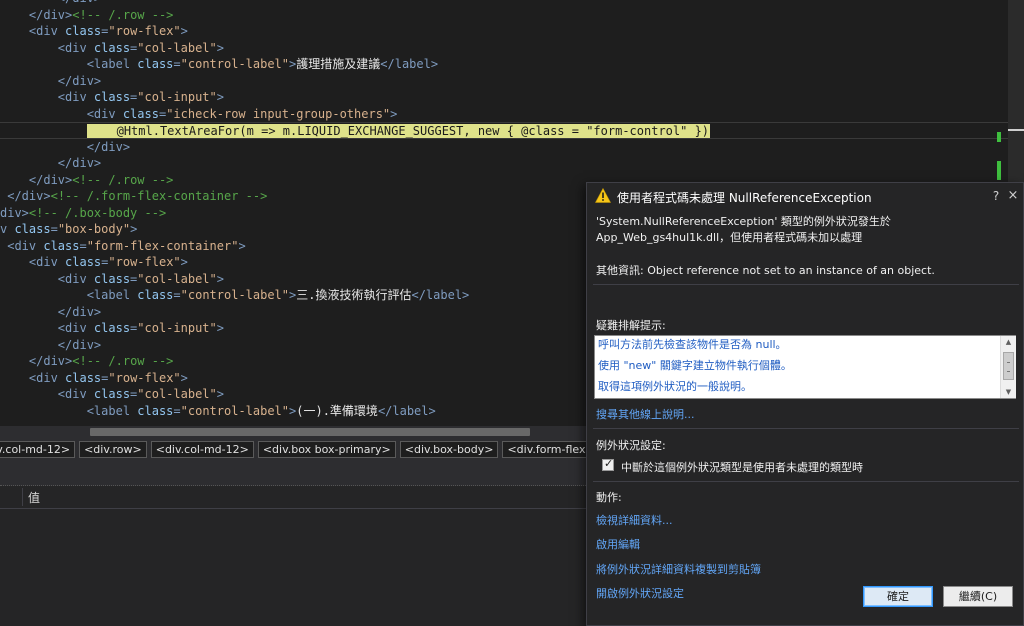 The width and height of the screenshot is (1024, 626). What do you see at coordinates (608, 464) in the screenshot?
I see `break-when-user-unhandled-checkbox: ✓` at bounding box center [608, 464].